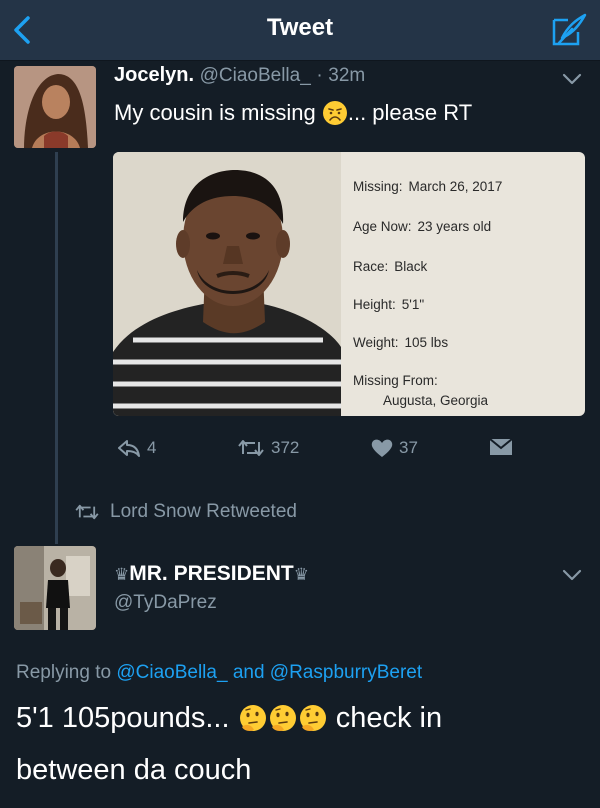  What do you see at coordinates (203, 512) in the screenshot?
I see `retweeted-by-text: Lord Snow Retweeted` at bounding box center [203, 512].